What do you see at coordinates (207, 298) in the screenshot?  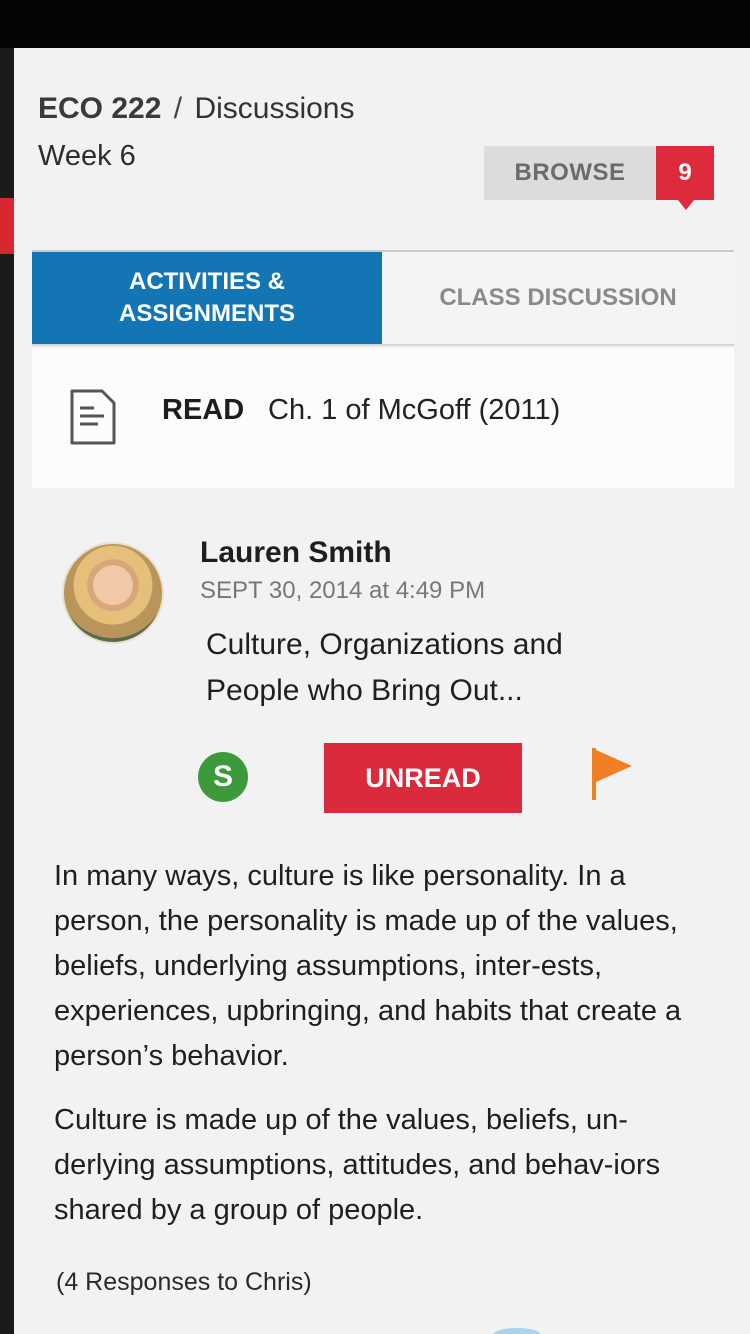 I see `tab-activities-assignments: ACTIVITIES & ASSIGNMENTS` at bounding box center [207, 298].